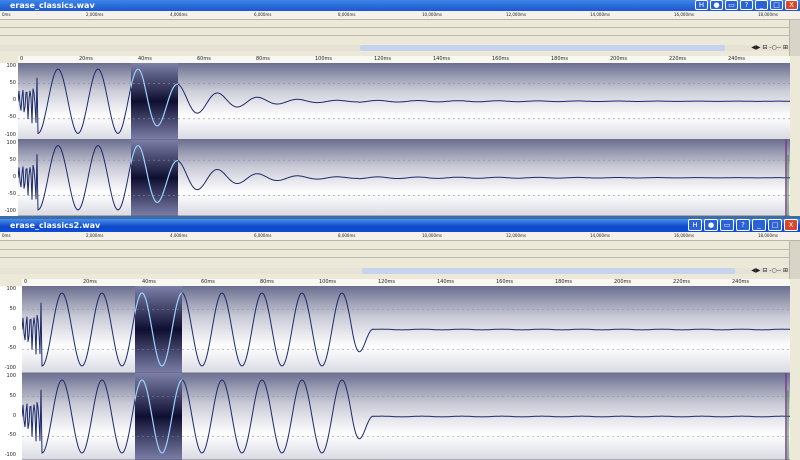 The image size is (800, 460). I want to click on overview-tick-label: 14,000ms, so click(600, 235).